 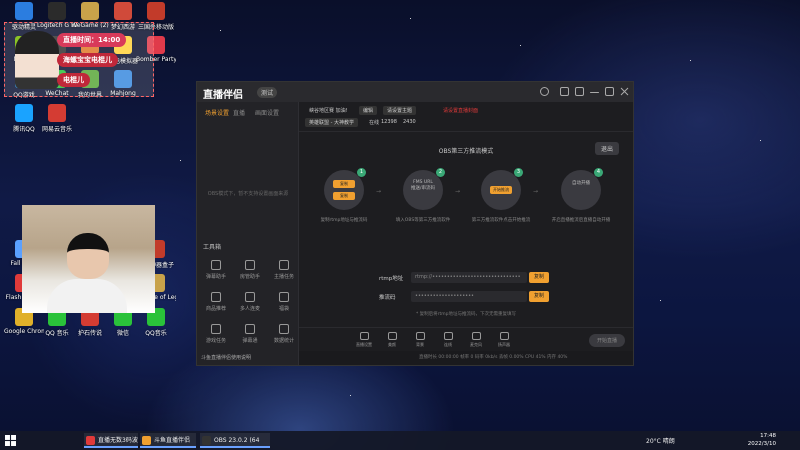 I want to click on bottom-item-label: 连线, so click(x=448, y=344).